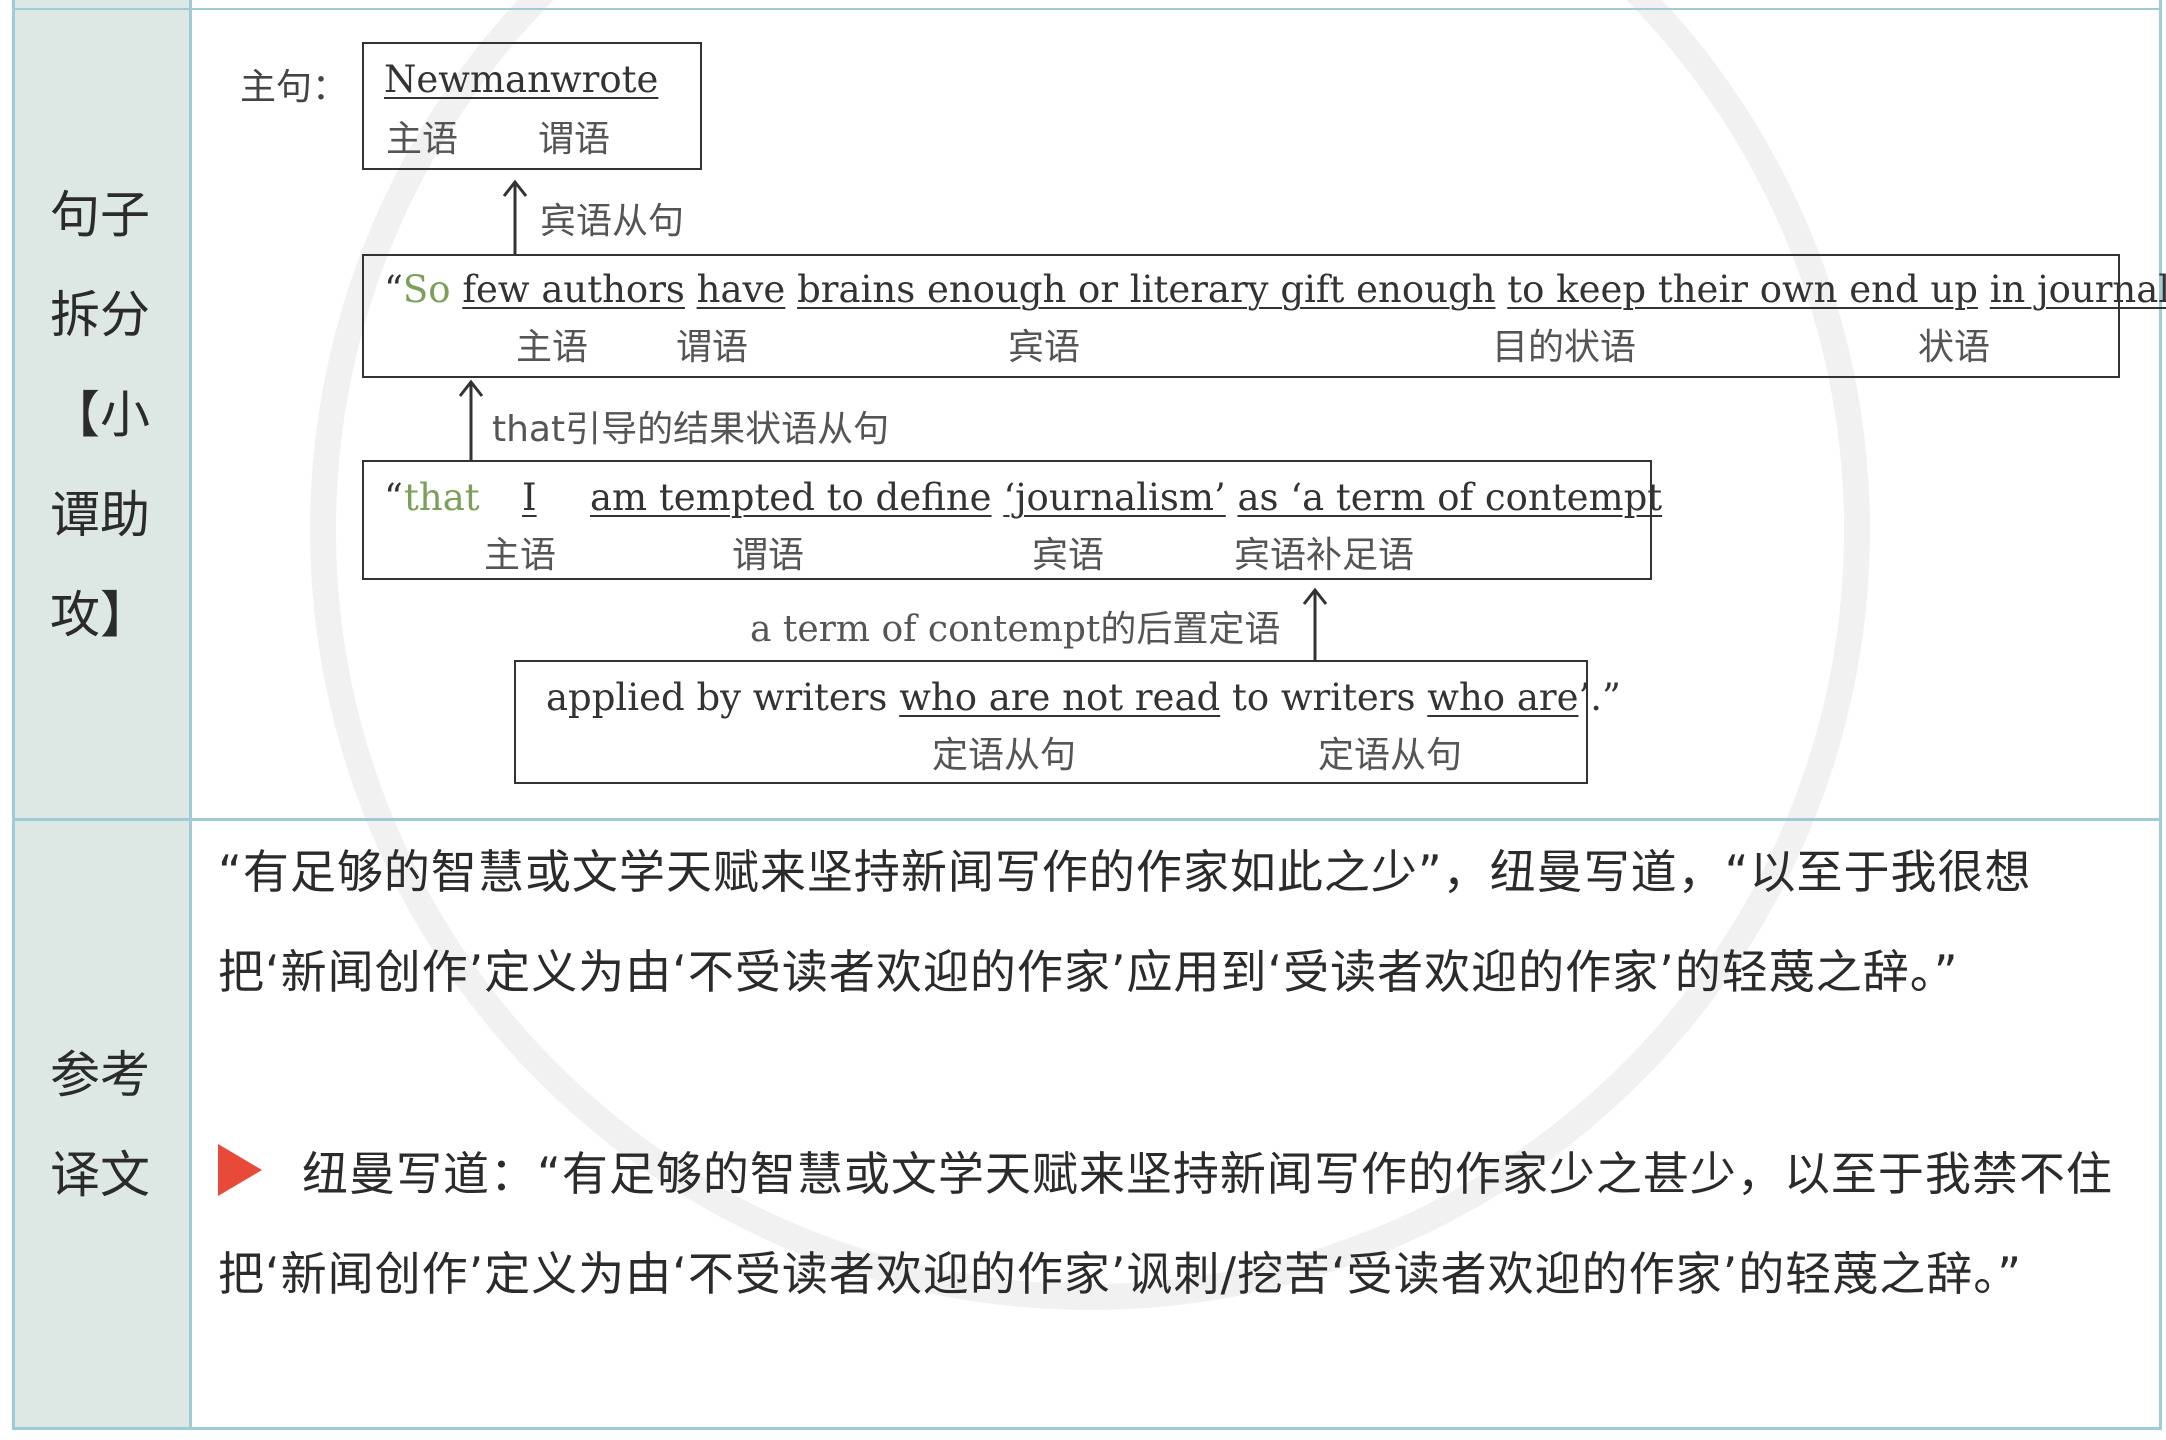  What do you see at coordinates (717, 697) in the screenshot?
I see `clause3-text: applied by writers` at bounding box center [717, 697].